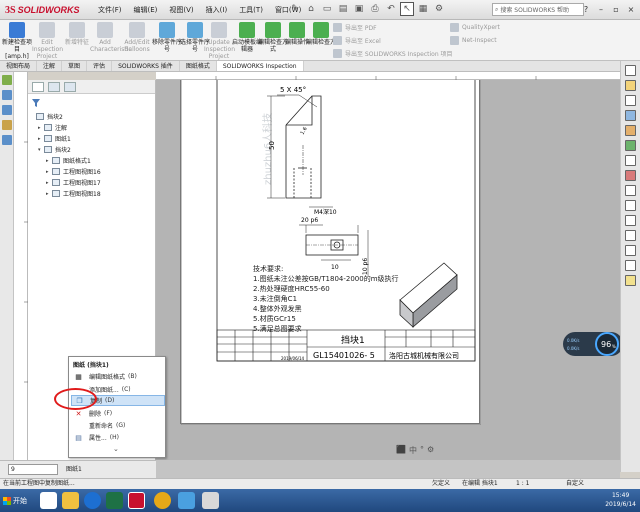 The height and width of the screenshot is (512, 640). Describe the element at coordinates (36, 103) in the screenshot. I see `filter-icon` at that location.